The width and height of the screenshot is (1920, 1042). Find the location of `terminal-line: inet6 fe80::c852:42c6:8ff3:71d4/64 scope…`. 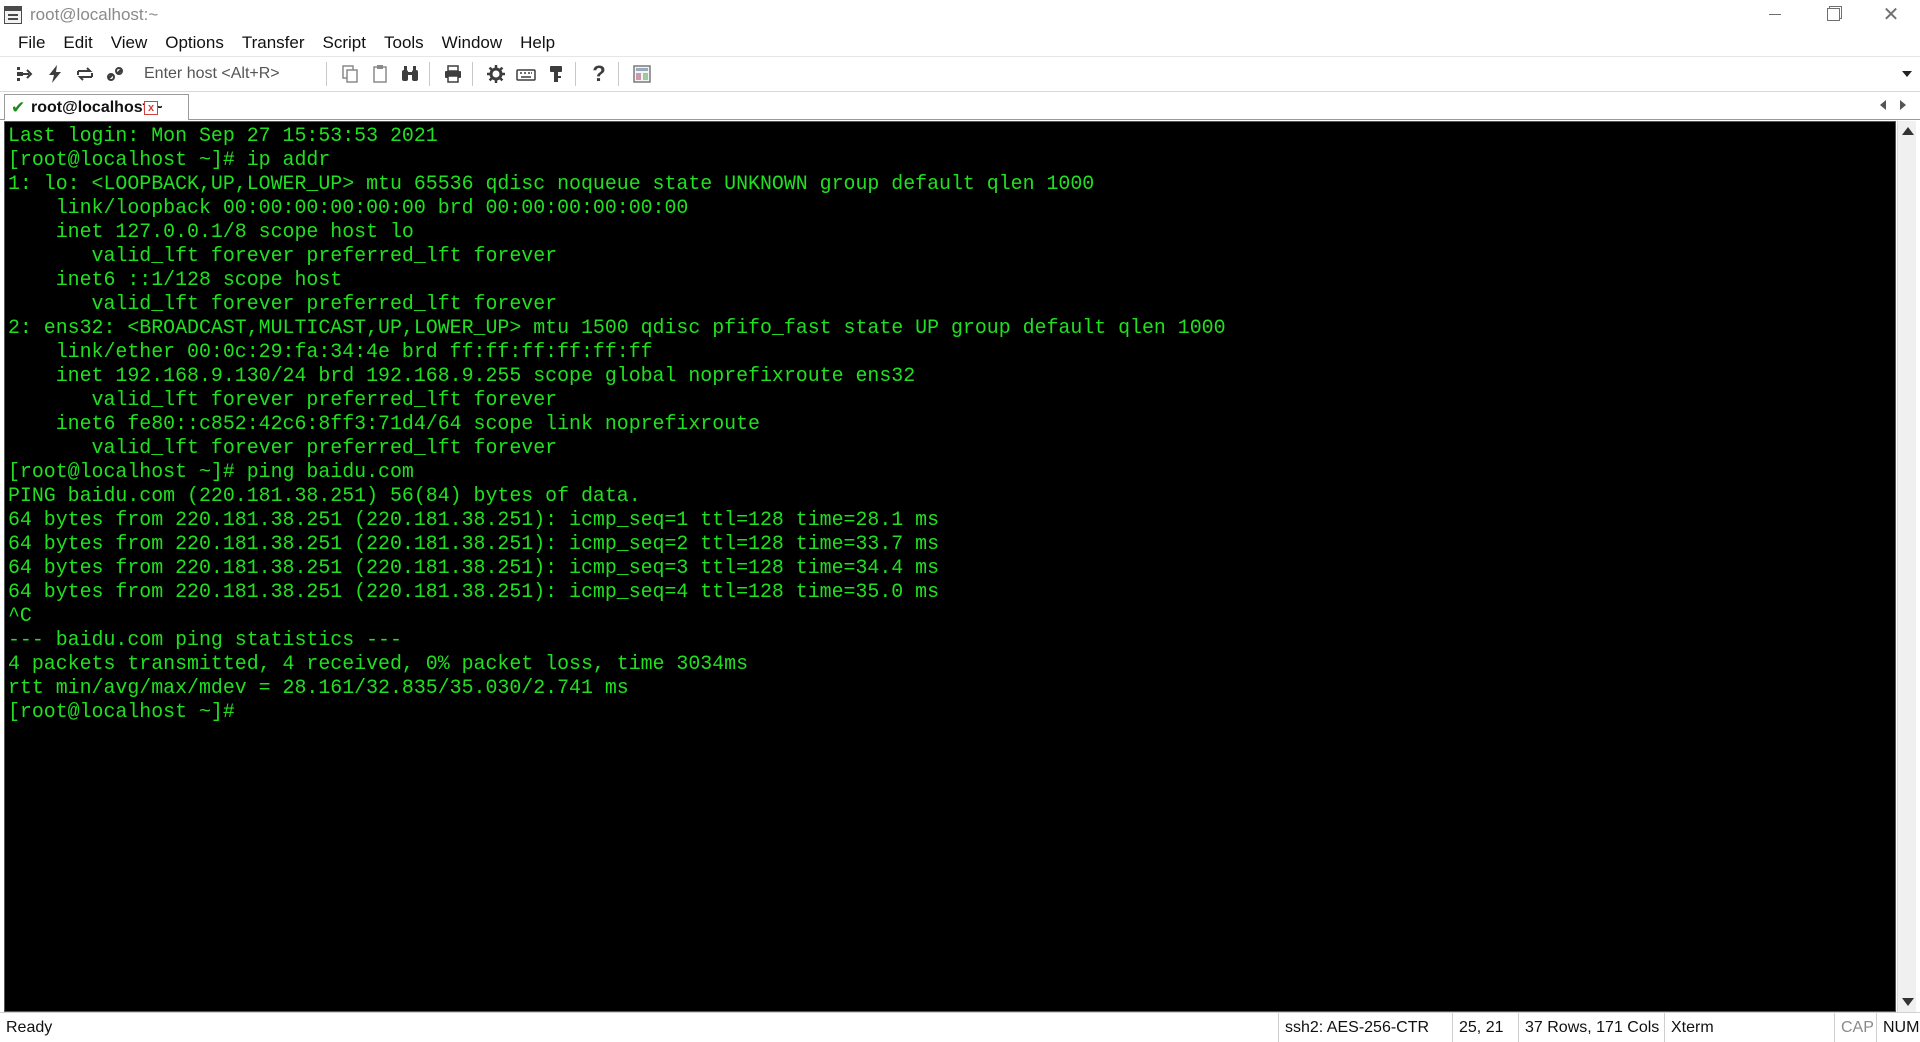

terminal-line: inet6 fe80::c852:42c6:8ff3:71d4/64 scope… is located at coordinates (384, 423).